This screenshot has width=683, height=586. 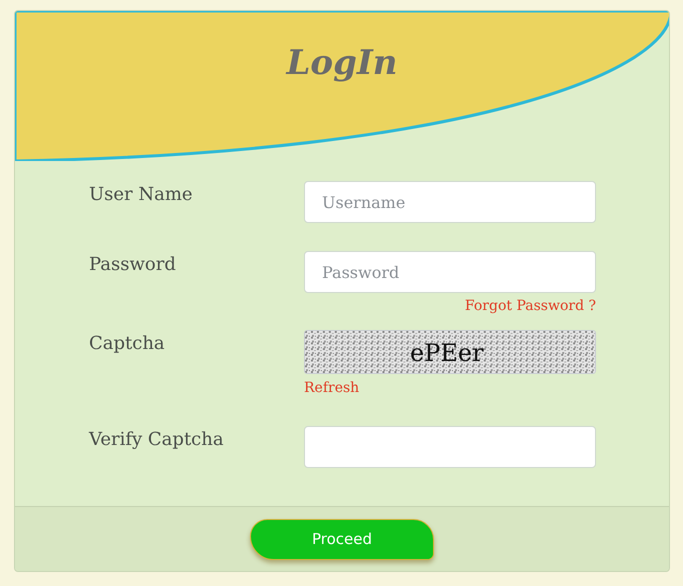 I want to click on refresh-link: Refresh, so click(x=332, y=388).